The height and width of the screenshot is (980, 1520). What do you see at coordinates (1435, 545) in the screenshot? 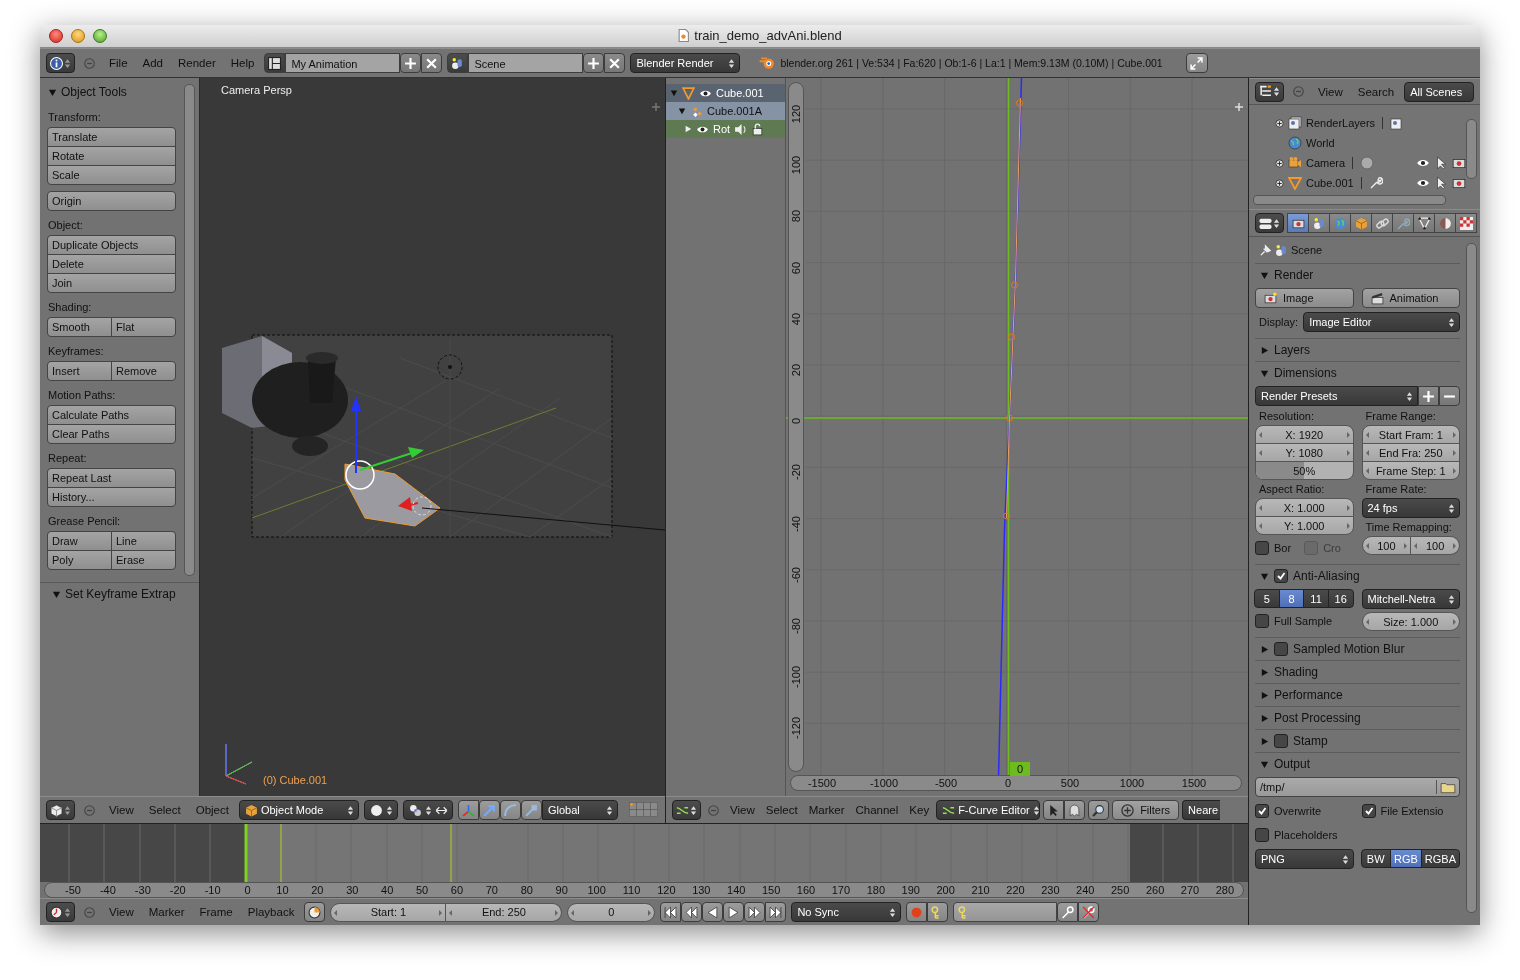
I see `number-field: 100` at bounding box center [1435, 545].